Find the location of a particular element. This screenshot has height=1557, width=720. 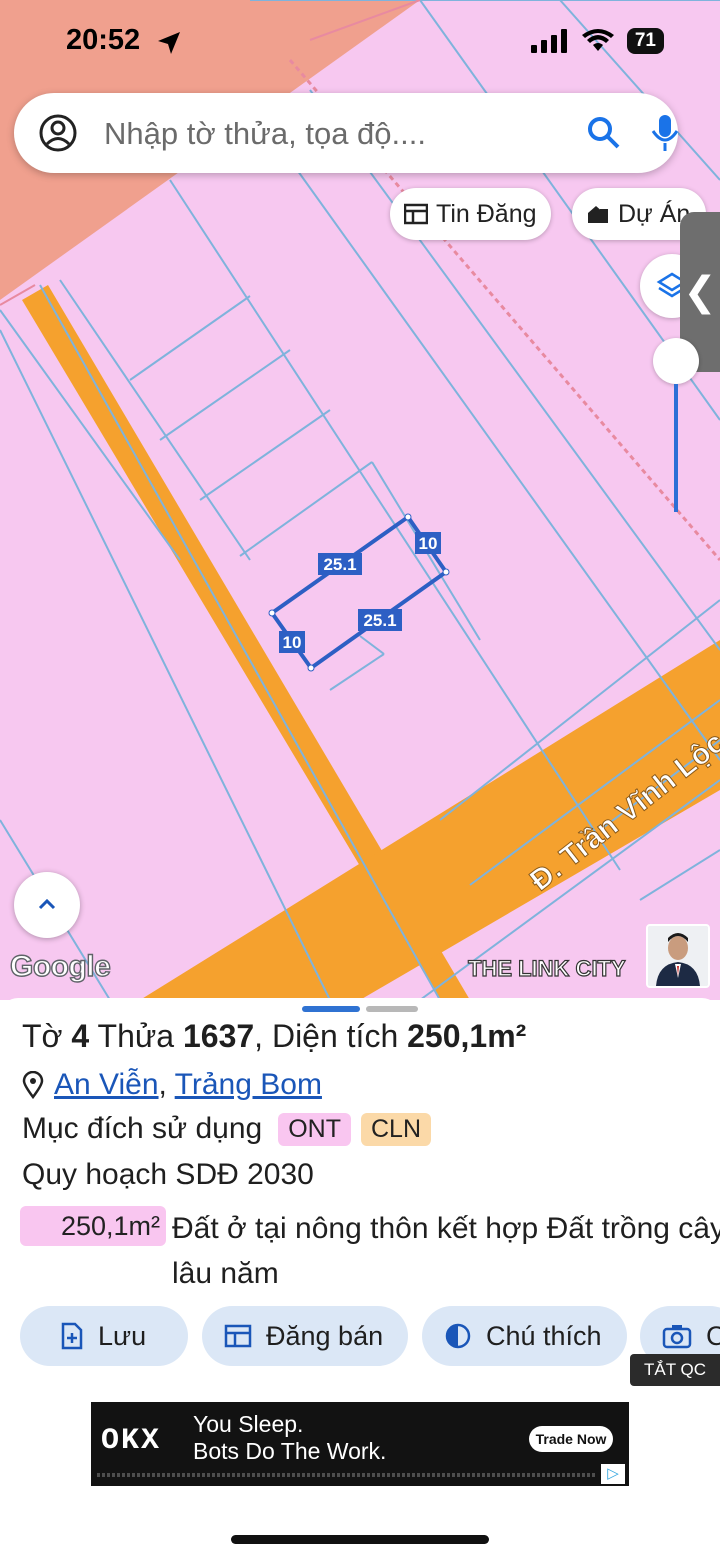

location-pin-icon is located at coordinates (33, 1085).